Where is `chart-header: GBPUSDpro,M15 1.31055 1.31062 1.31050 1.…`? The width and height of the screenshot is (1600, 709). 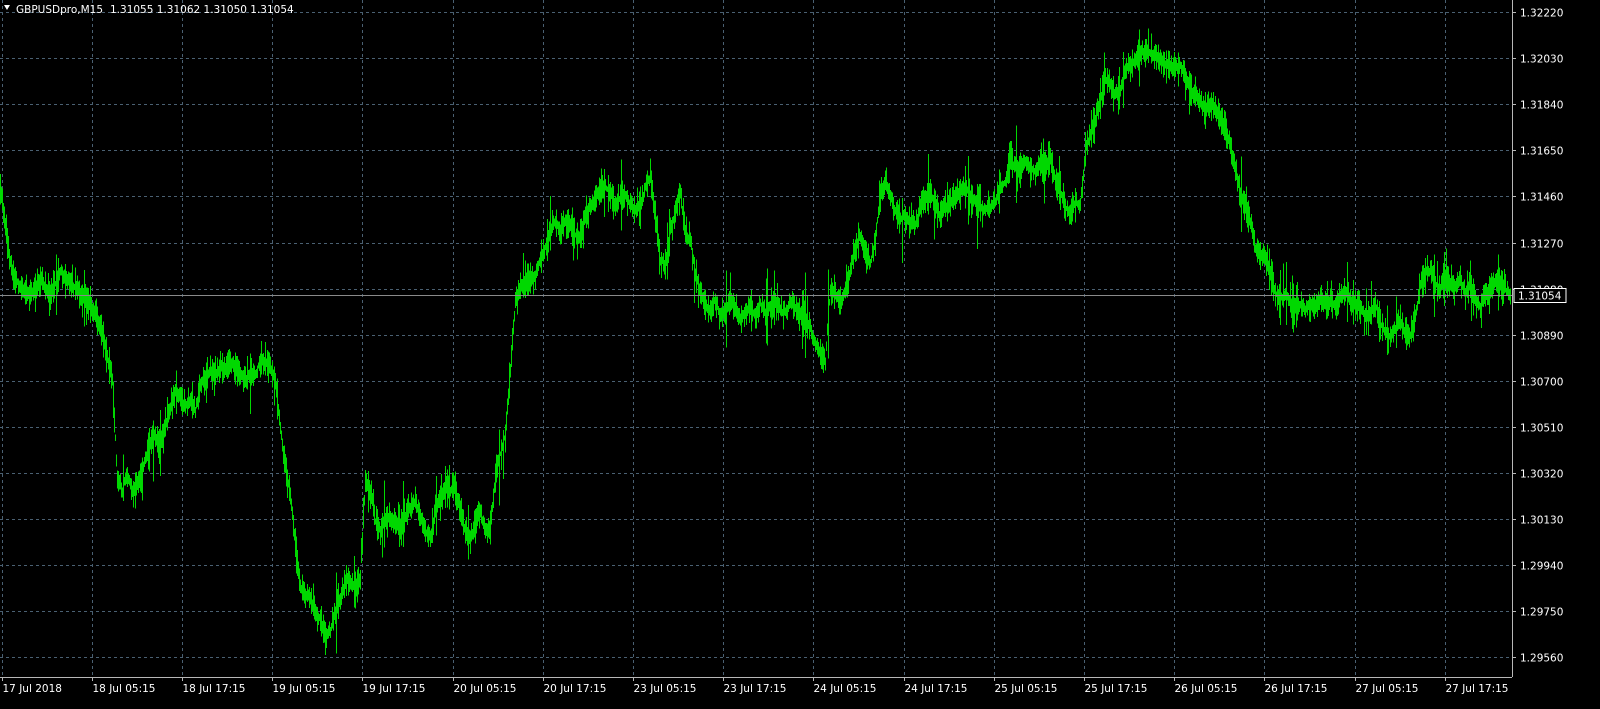 chart-header: GBPUSDpro,M15 1.31055 1.31062 1.31050 1.… is located at coordinates (149, 10).